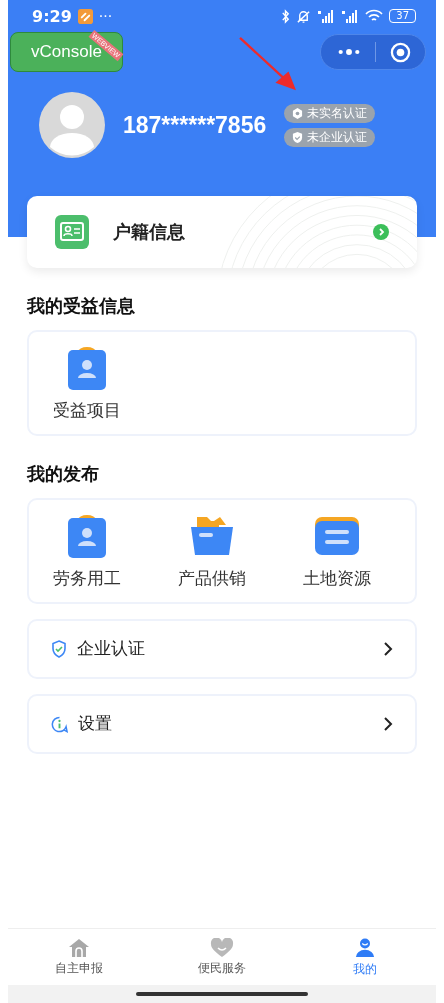  Describe the element at coordinates (222, 649) in the screenshot. I see `menu-row: 企业认证` at that location.